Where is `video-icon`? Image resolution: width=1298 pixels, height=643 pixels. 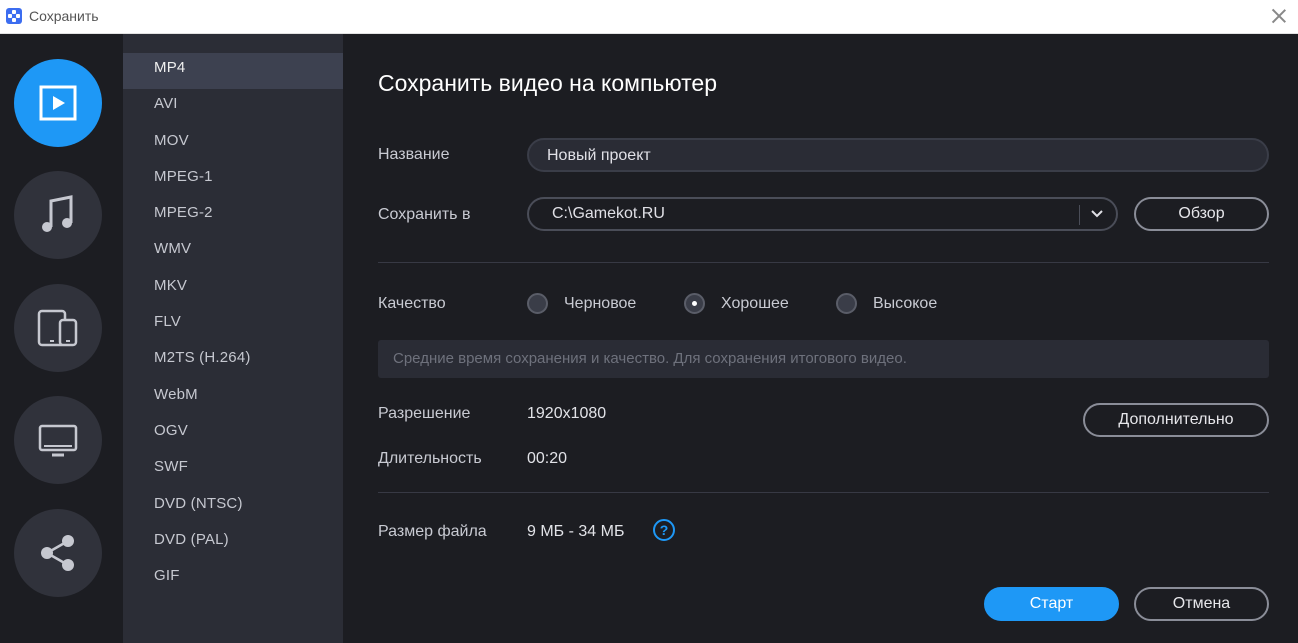 video-icon is located at coordinates (58, 103).